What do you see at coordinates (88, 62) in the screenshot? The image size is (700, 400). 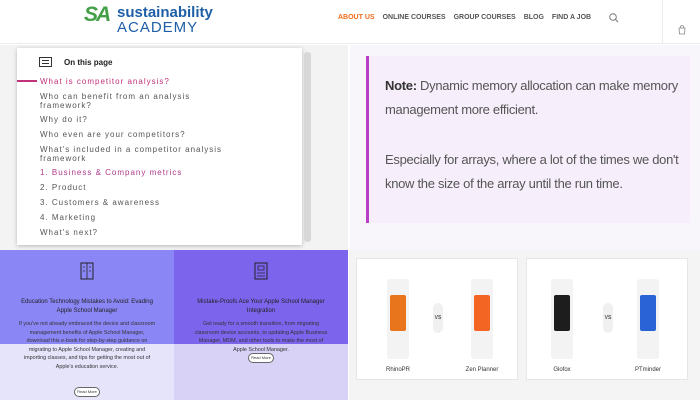 I see `toc-title: On this page` at bounding box center [88, 62].